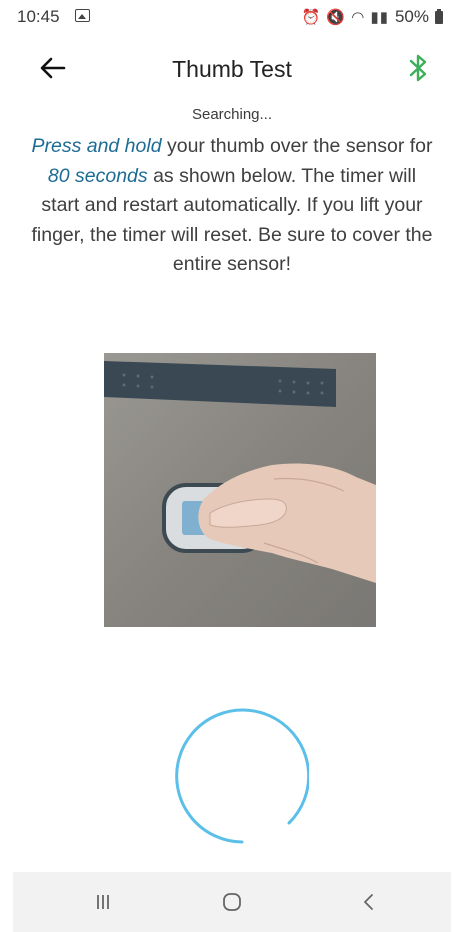  I want to click on status-indicator-icons: ⏰ 🔇 ◠ ▮▮, so click(345, 17).